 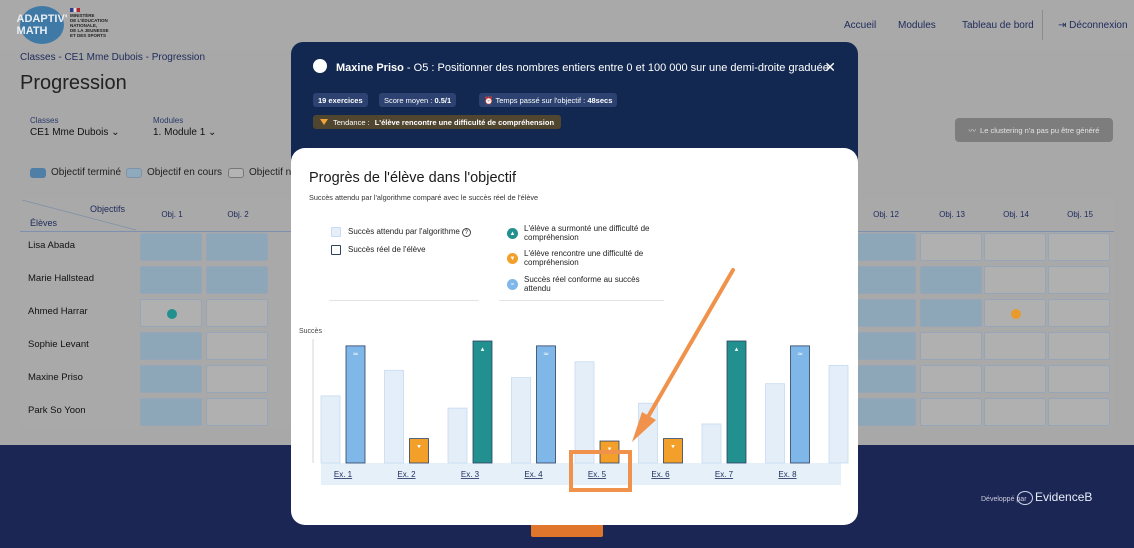 What do you see at coordinates (55, 377) in the screenshot?
I see `student-row-maxine: Maxine Priso` at bounding box center [55, 377].